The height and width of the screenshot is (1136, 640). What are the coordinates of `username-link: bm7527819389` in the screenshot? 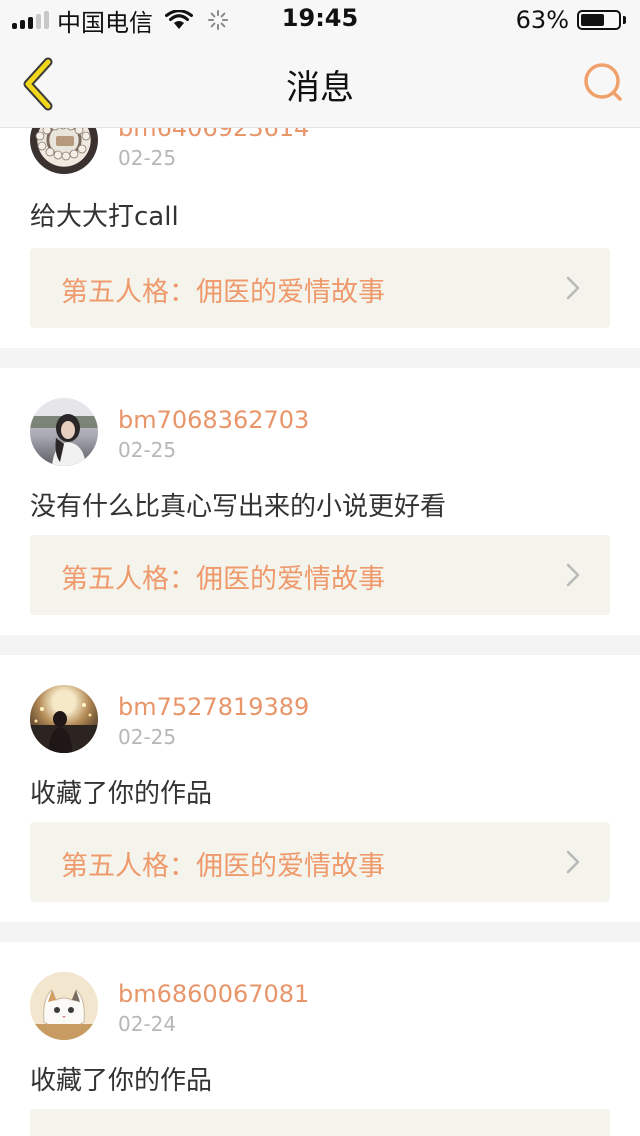 It's located at (213, 707).